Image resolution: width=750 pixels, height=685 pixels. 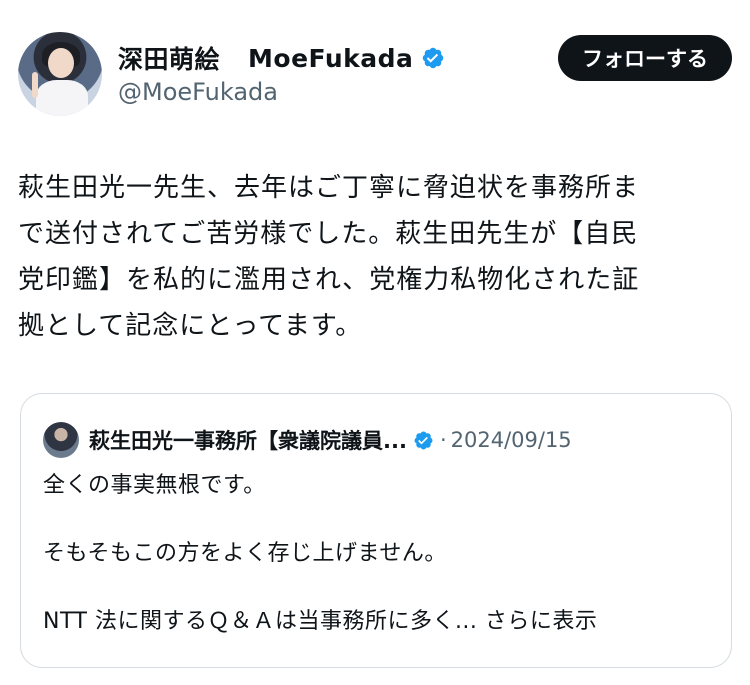 What do you see at coordinates (329, 188) in the screenshot?
I see `tweet-text-line: 萩生田光一先生、去年はご丁寧に脅迫状を事務所ま` at bounding box center [329, 188].